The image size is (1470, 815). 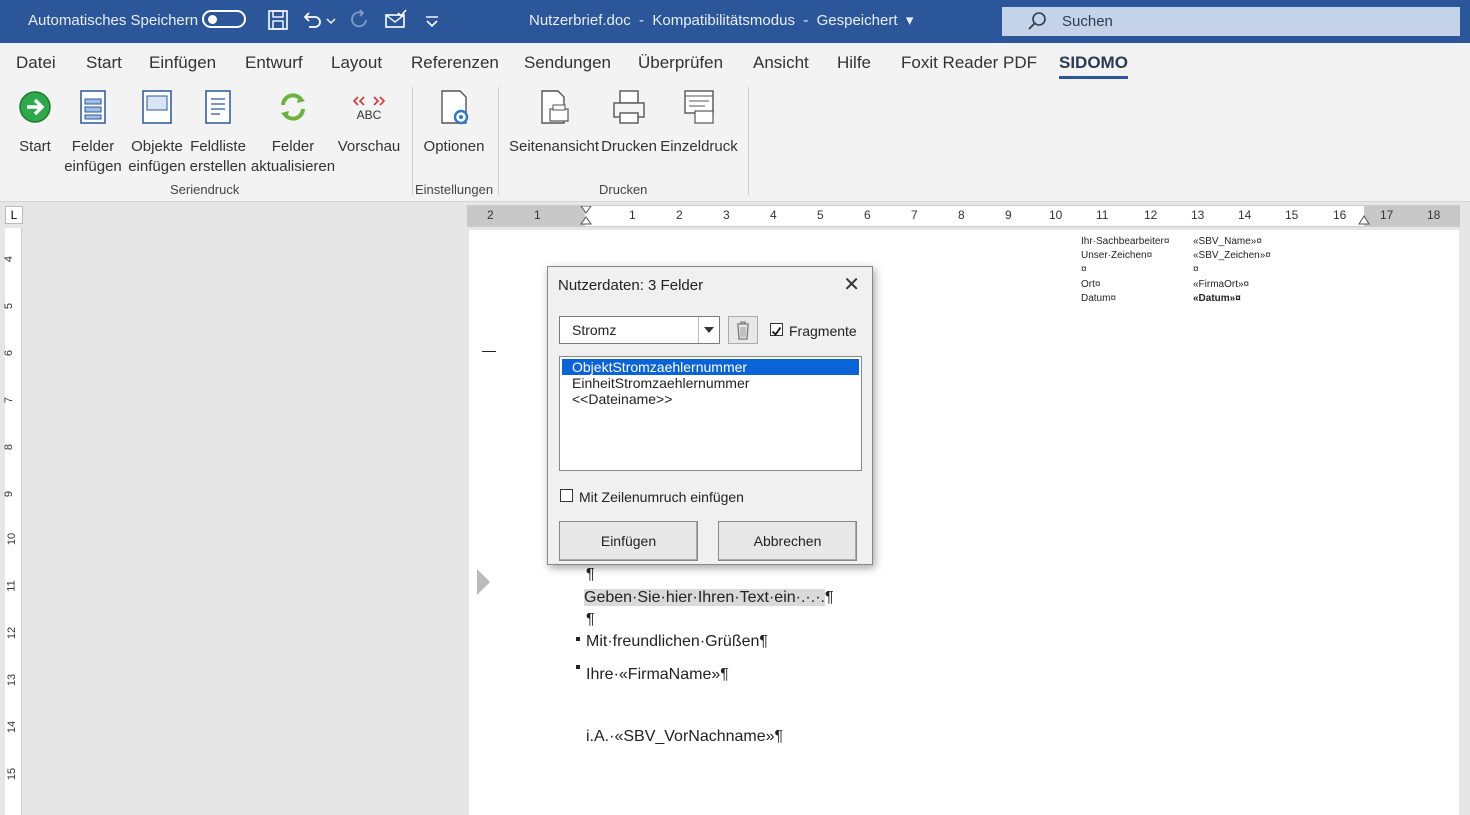 I want to click on vertical-ruler: 4 5 6 7 8 9 10 11 12 13 14 15, so click(x=12, y=521).